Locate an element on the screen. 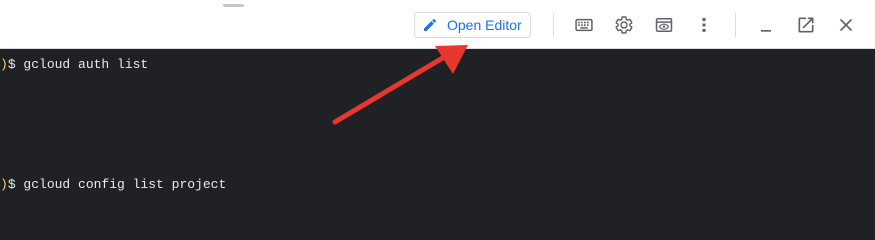 The width and height of the screenshot is (875, 240). web-preview-icon is located at coordinates (664, 25).